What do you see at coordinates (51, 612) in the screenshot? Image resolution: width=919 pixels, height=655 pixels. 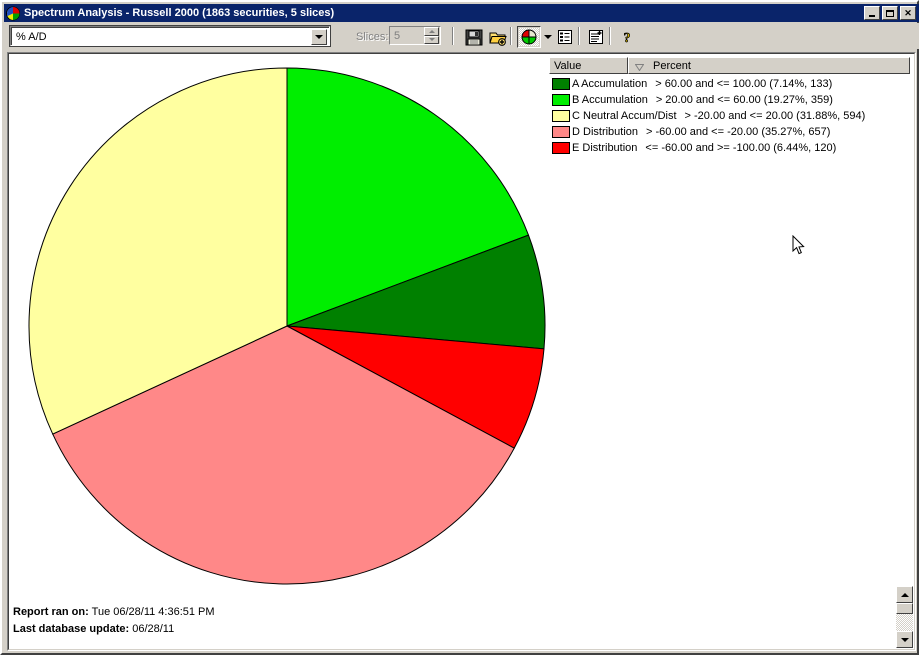 I see `report-ran-label: Report ran on:` at bounding box center [51, 612].